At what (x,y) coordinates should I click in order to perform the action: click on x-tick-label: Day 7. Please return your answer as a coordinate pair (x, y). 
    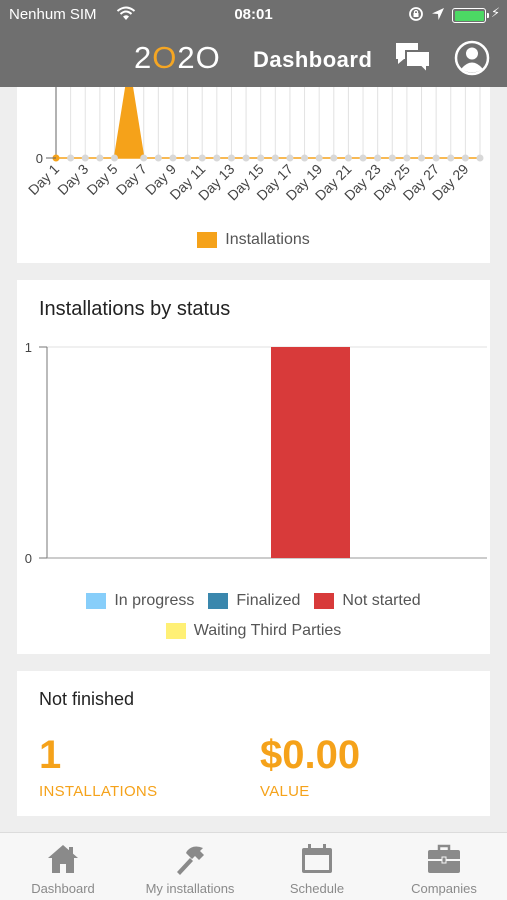
    Looking at the image, I should click on (131, 179).